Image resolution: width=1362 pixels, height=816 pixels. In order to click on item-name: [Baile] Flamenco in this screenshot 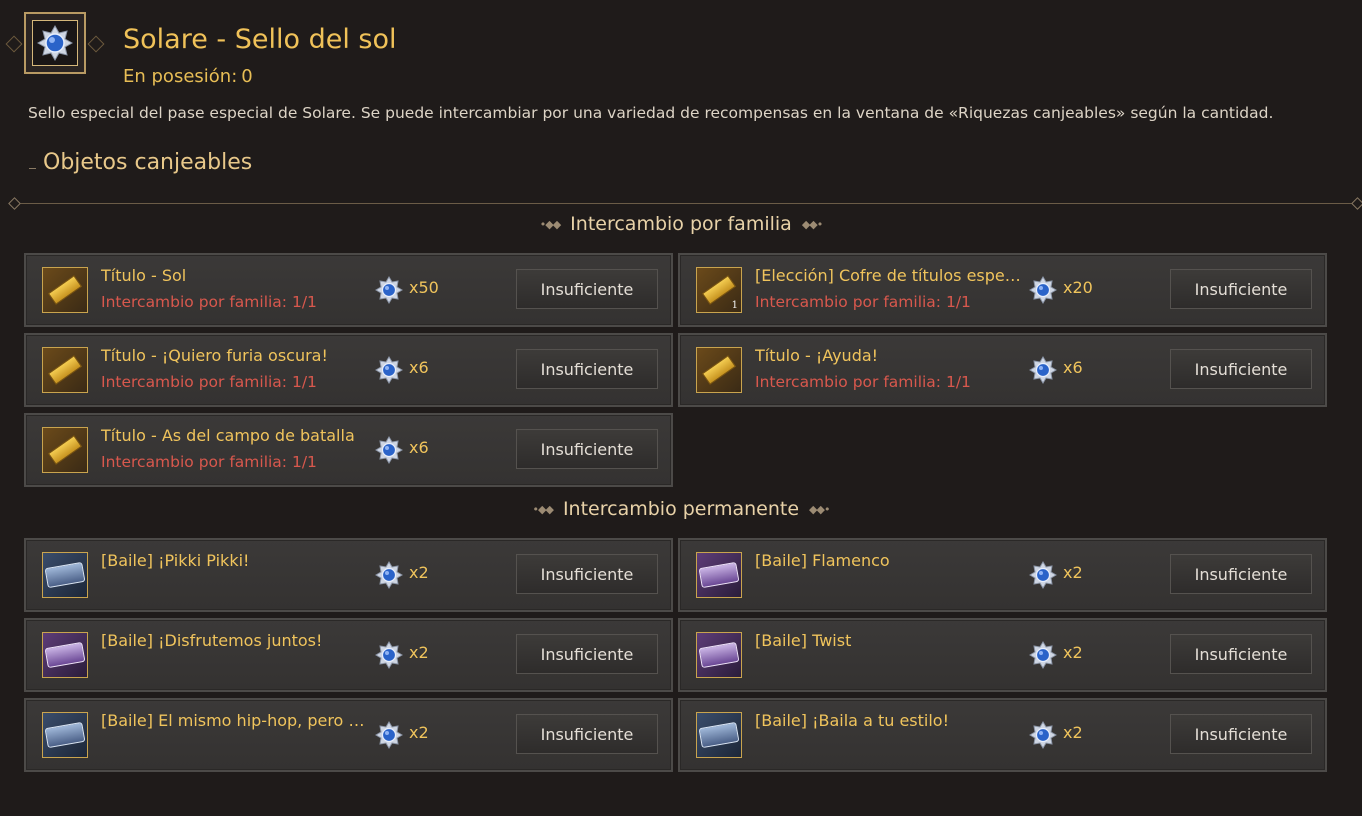, I will do `click(822, 560)`.